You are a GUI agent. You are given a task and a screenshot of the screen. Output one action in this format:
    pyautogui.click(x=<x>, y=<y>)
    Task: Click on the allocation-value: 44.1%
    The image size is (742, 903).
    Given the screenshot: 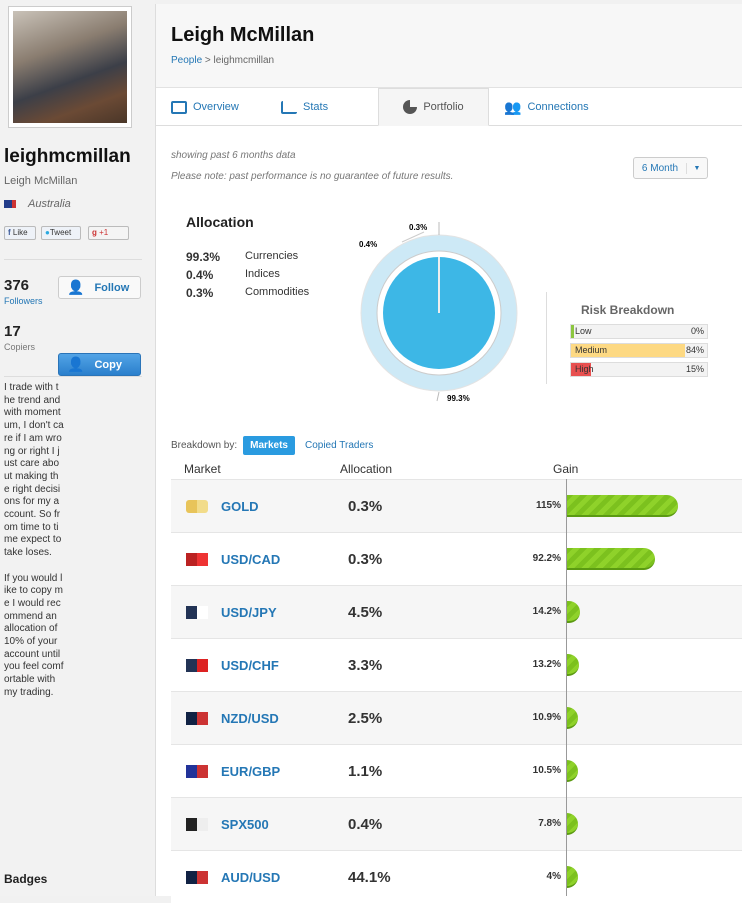 What is the action you would take?
    pyautogui.click(x=369, y=877)
    